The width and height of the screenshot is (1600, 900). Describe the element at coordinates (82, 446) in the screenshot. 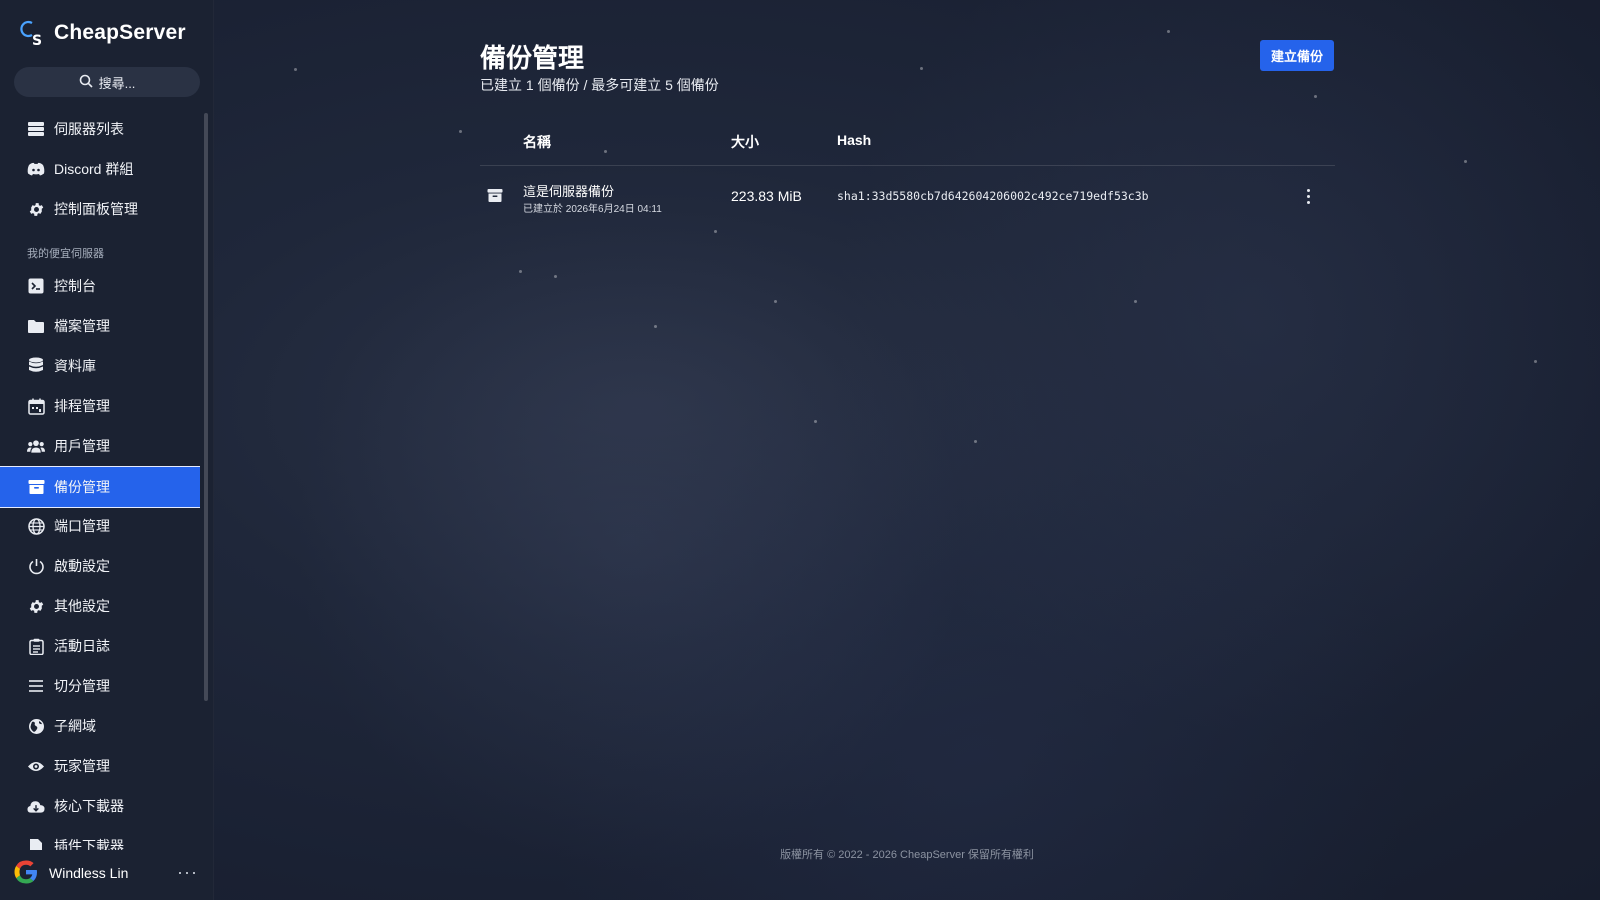

I see `sidebar-item-label: 用戶管理` at that location.